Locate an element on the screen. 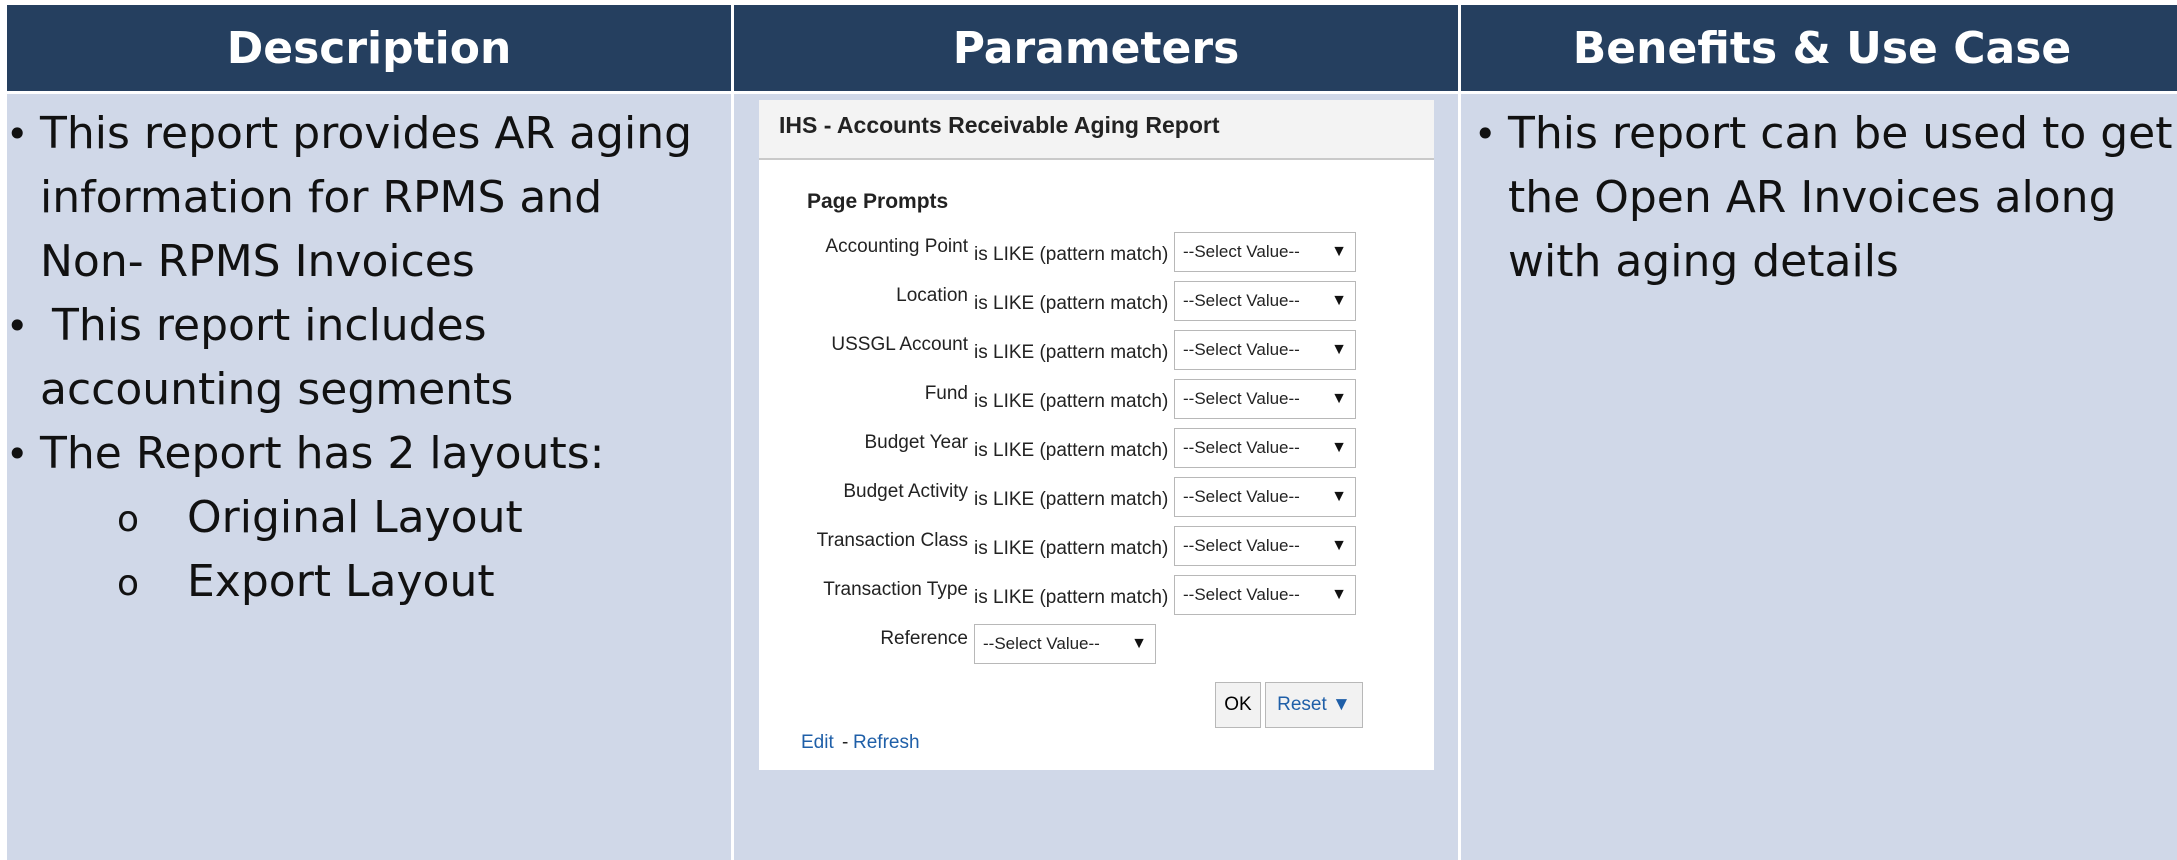 This screenshot has width=2177, height=860. report-title-bar: IHS - Accounts Receivable Aging Report is located at coordinates (1096, 130).